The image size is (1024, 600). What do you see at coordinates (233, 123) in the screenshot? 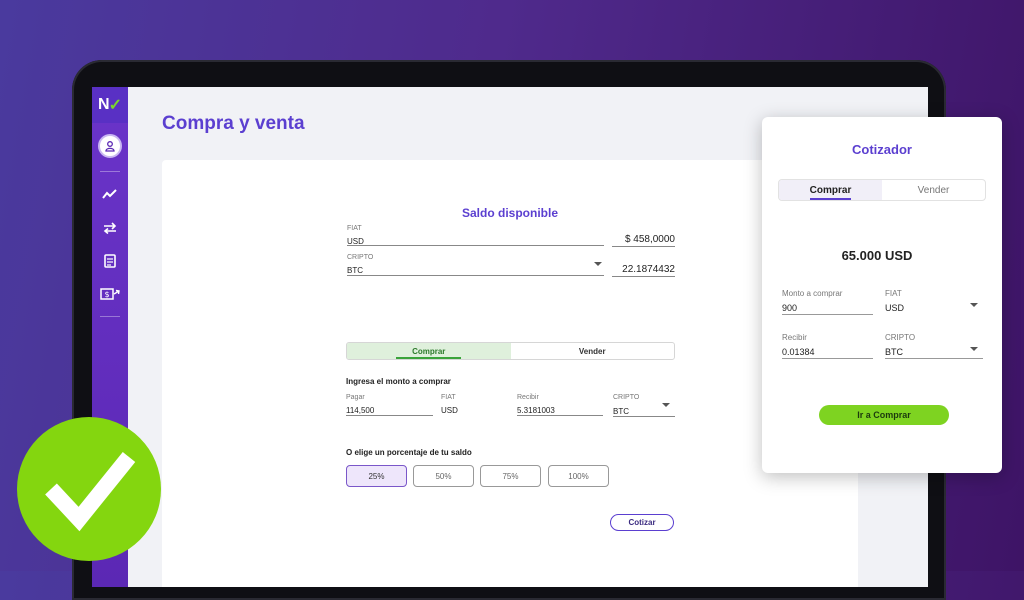
I see `page-title: Compra y venta` at bounding box center [233, 123].